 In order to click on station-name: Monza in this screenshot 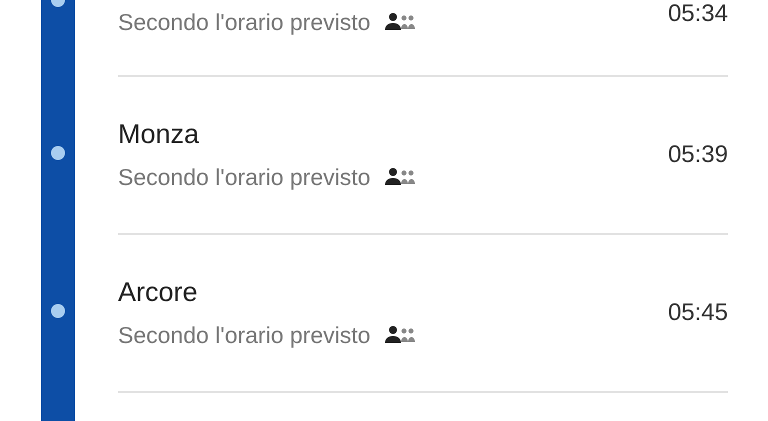, I will do `click(159, 134)`.